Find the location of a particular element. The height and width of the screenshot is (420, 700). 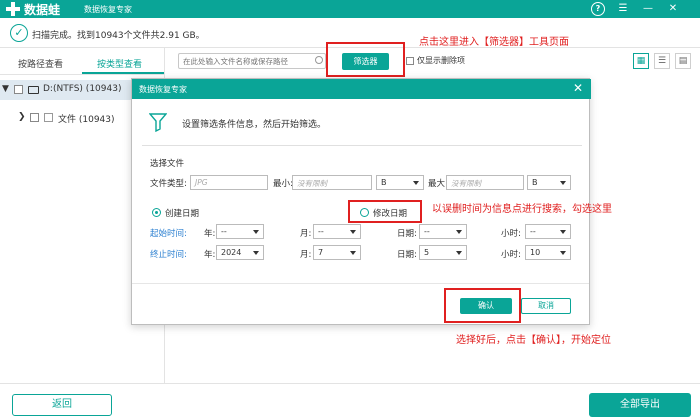

chevron-right-icon: ❯ is located at coordinates (22, 117).